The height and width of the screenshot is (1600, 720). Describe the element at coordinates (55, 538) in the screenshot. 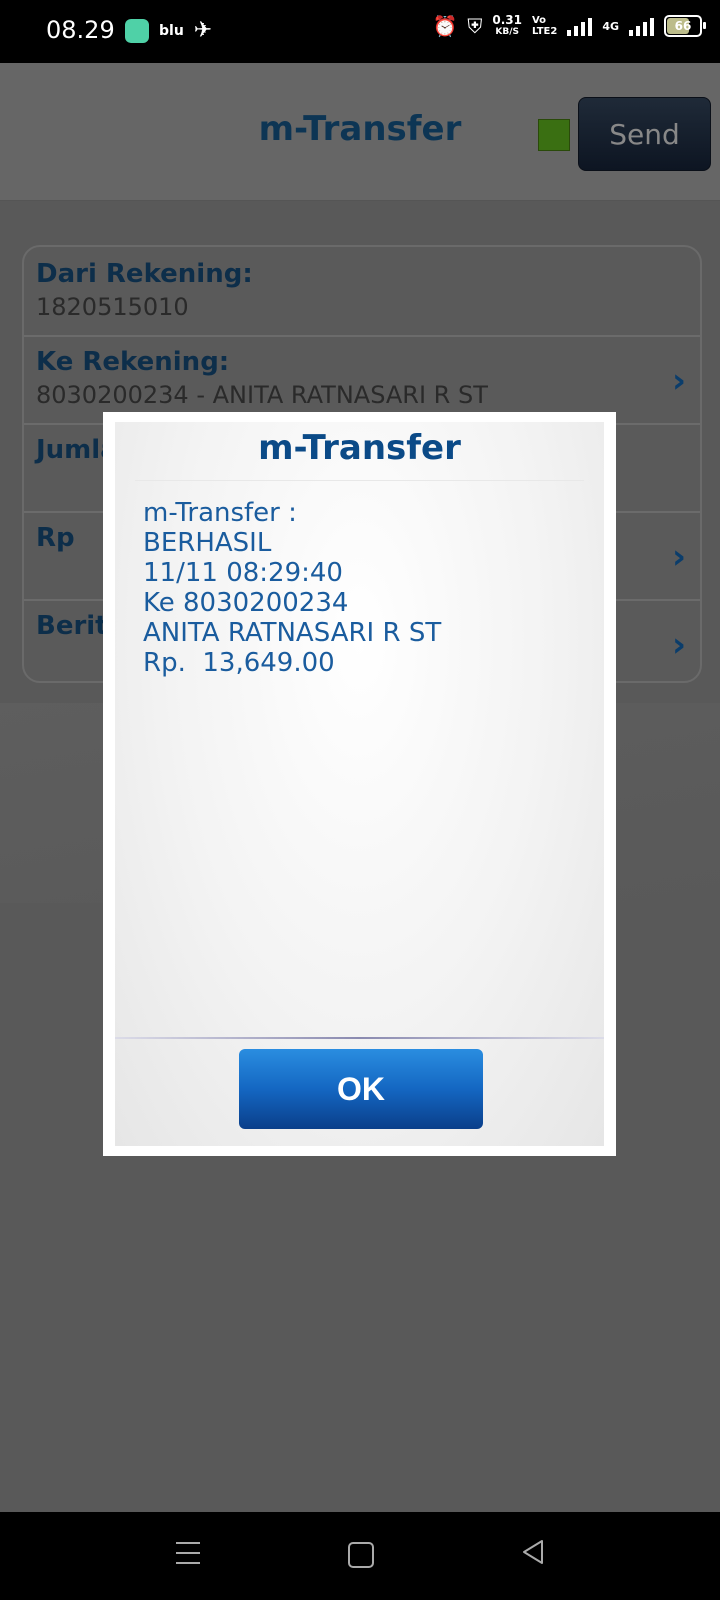

I see `currency-label: Rp` at that location.